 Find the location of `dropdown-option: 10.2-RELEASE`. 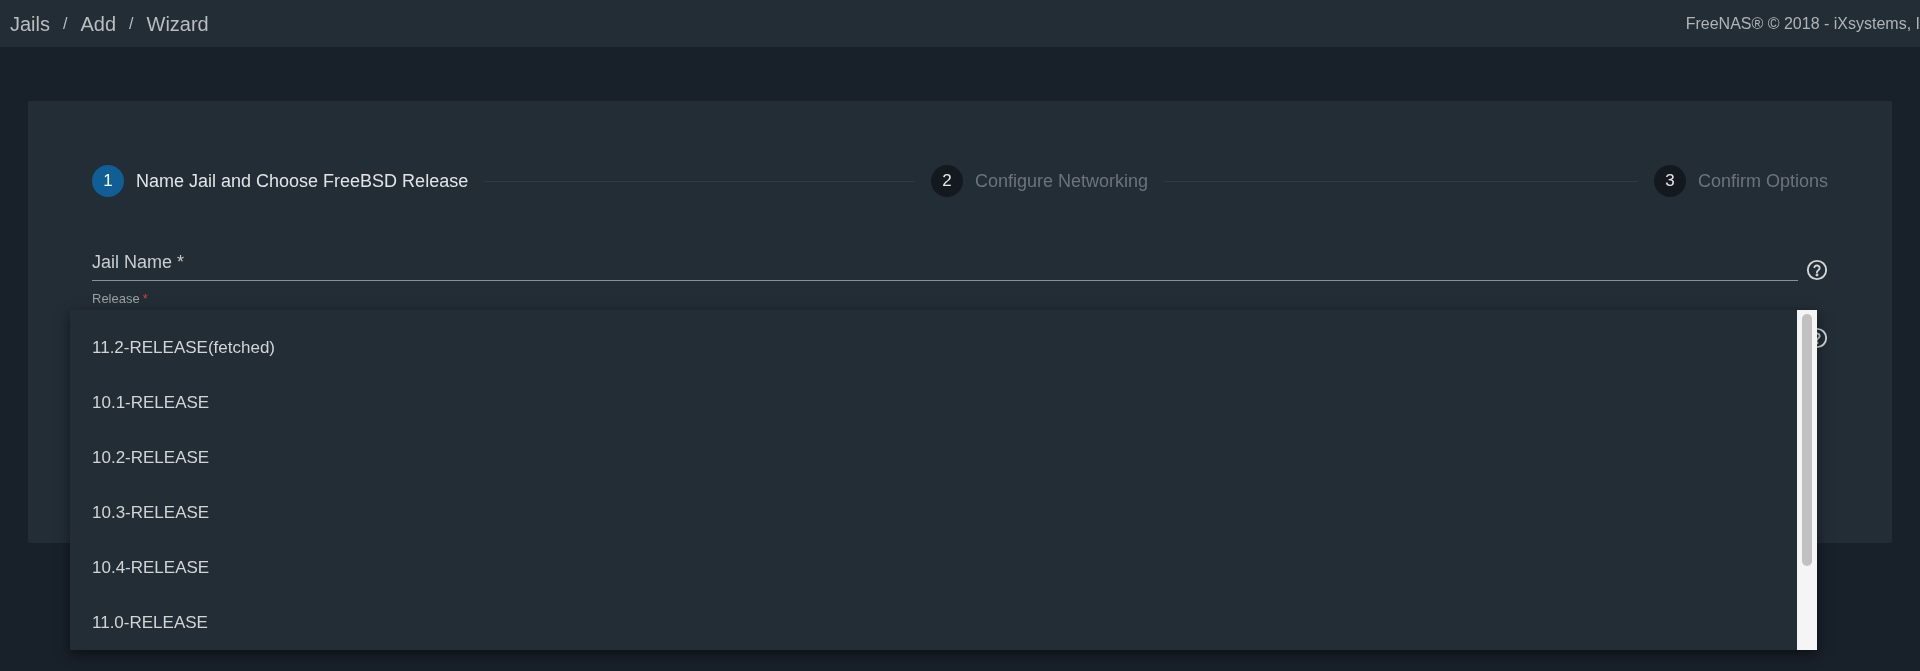

dropdown-option: 10.2-RELEASE is located at coordinates (933, 457).